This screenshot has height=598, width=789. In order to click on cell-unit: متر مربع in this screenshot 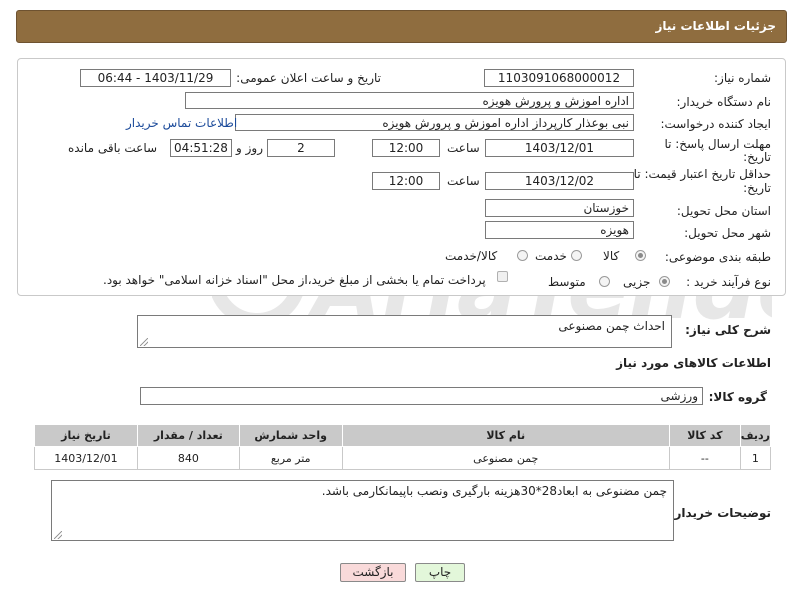, I will do `click(290, 458)`.